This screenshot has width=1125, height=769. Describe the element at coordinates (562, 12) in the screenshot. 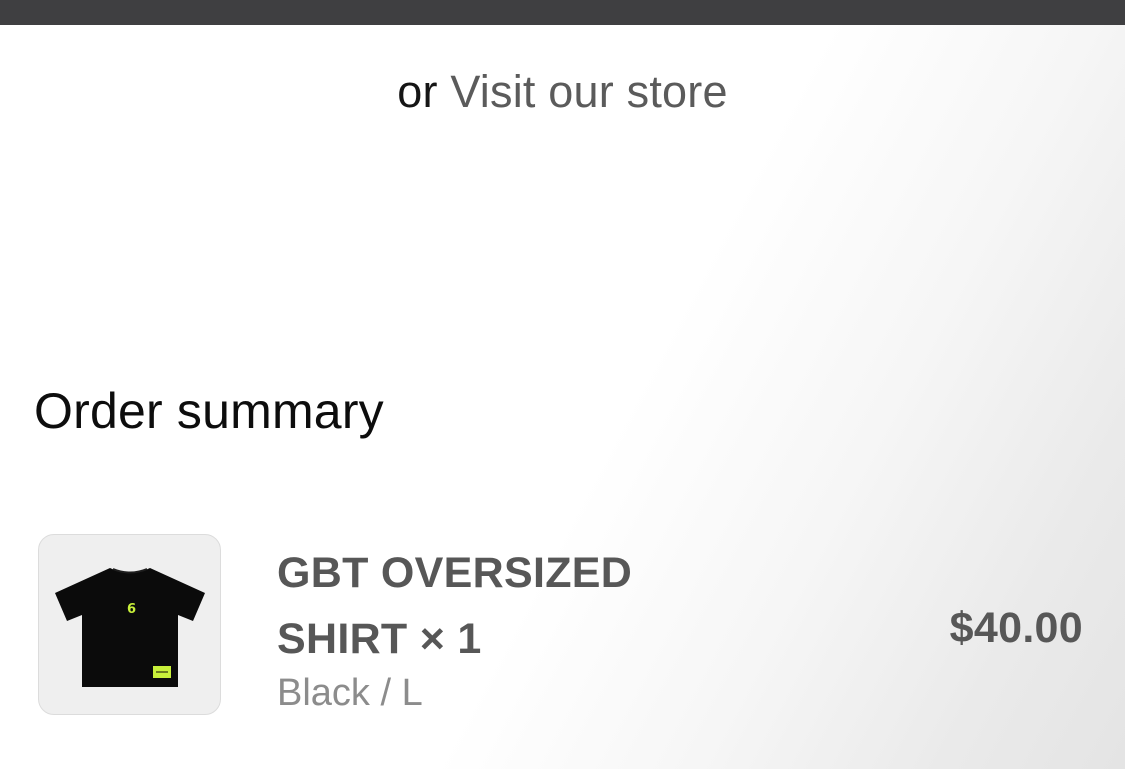

I see `top-status-bar` at that location.